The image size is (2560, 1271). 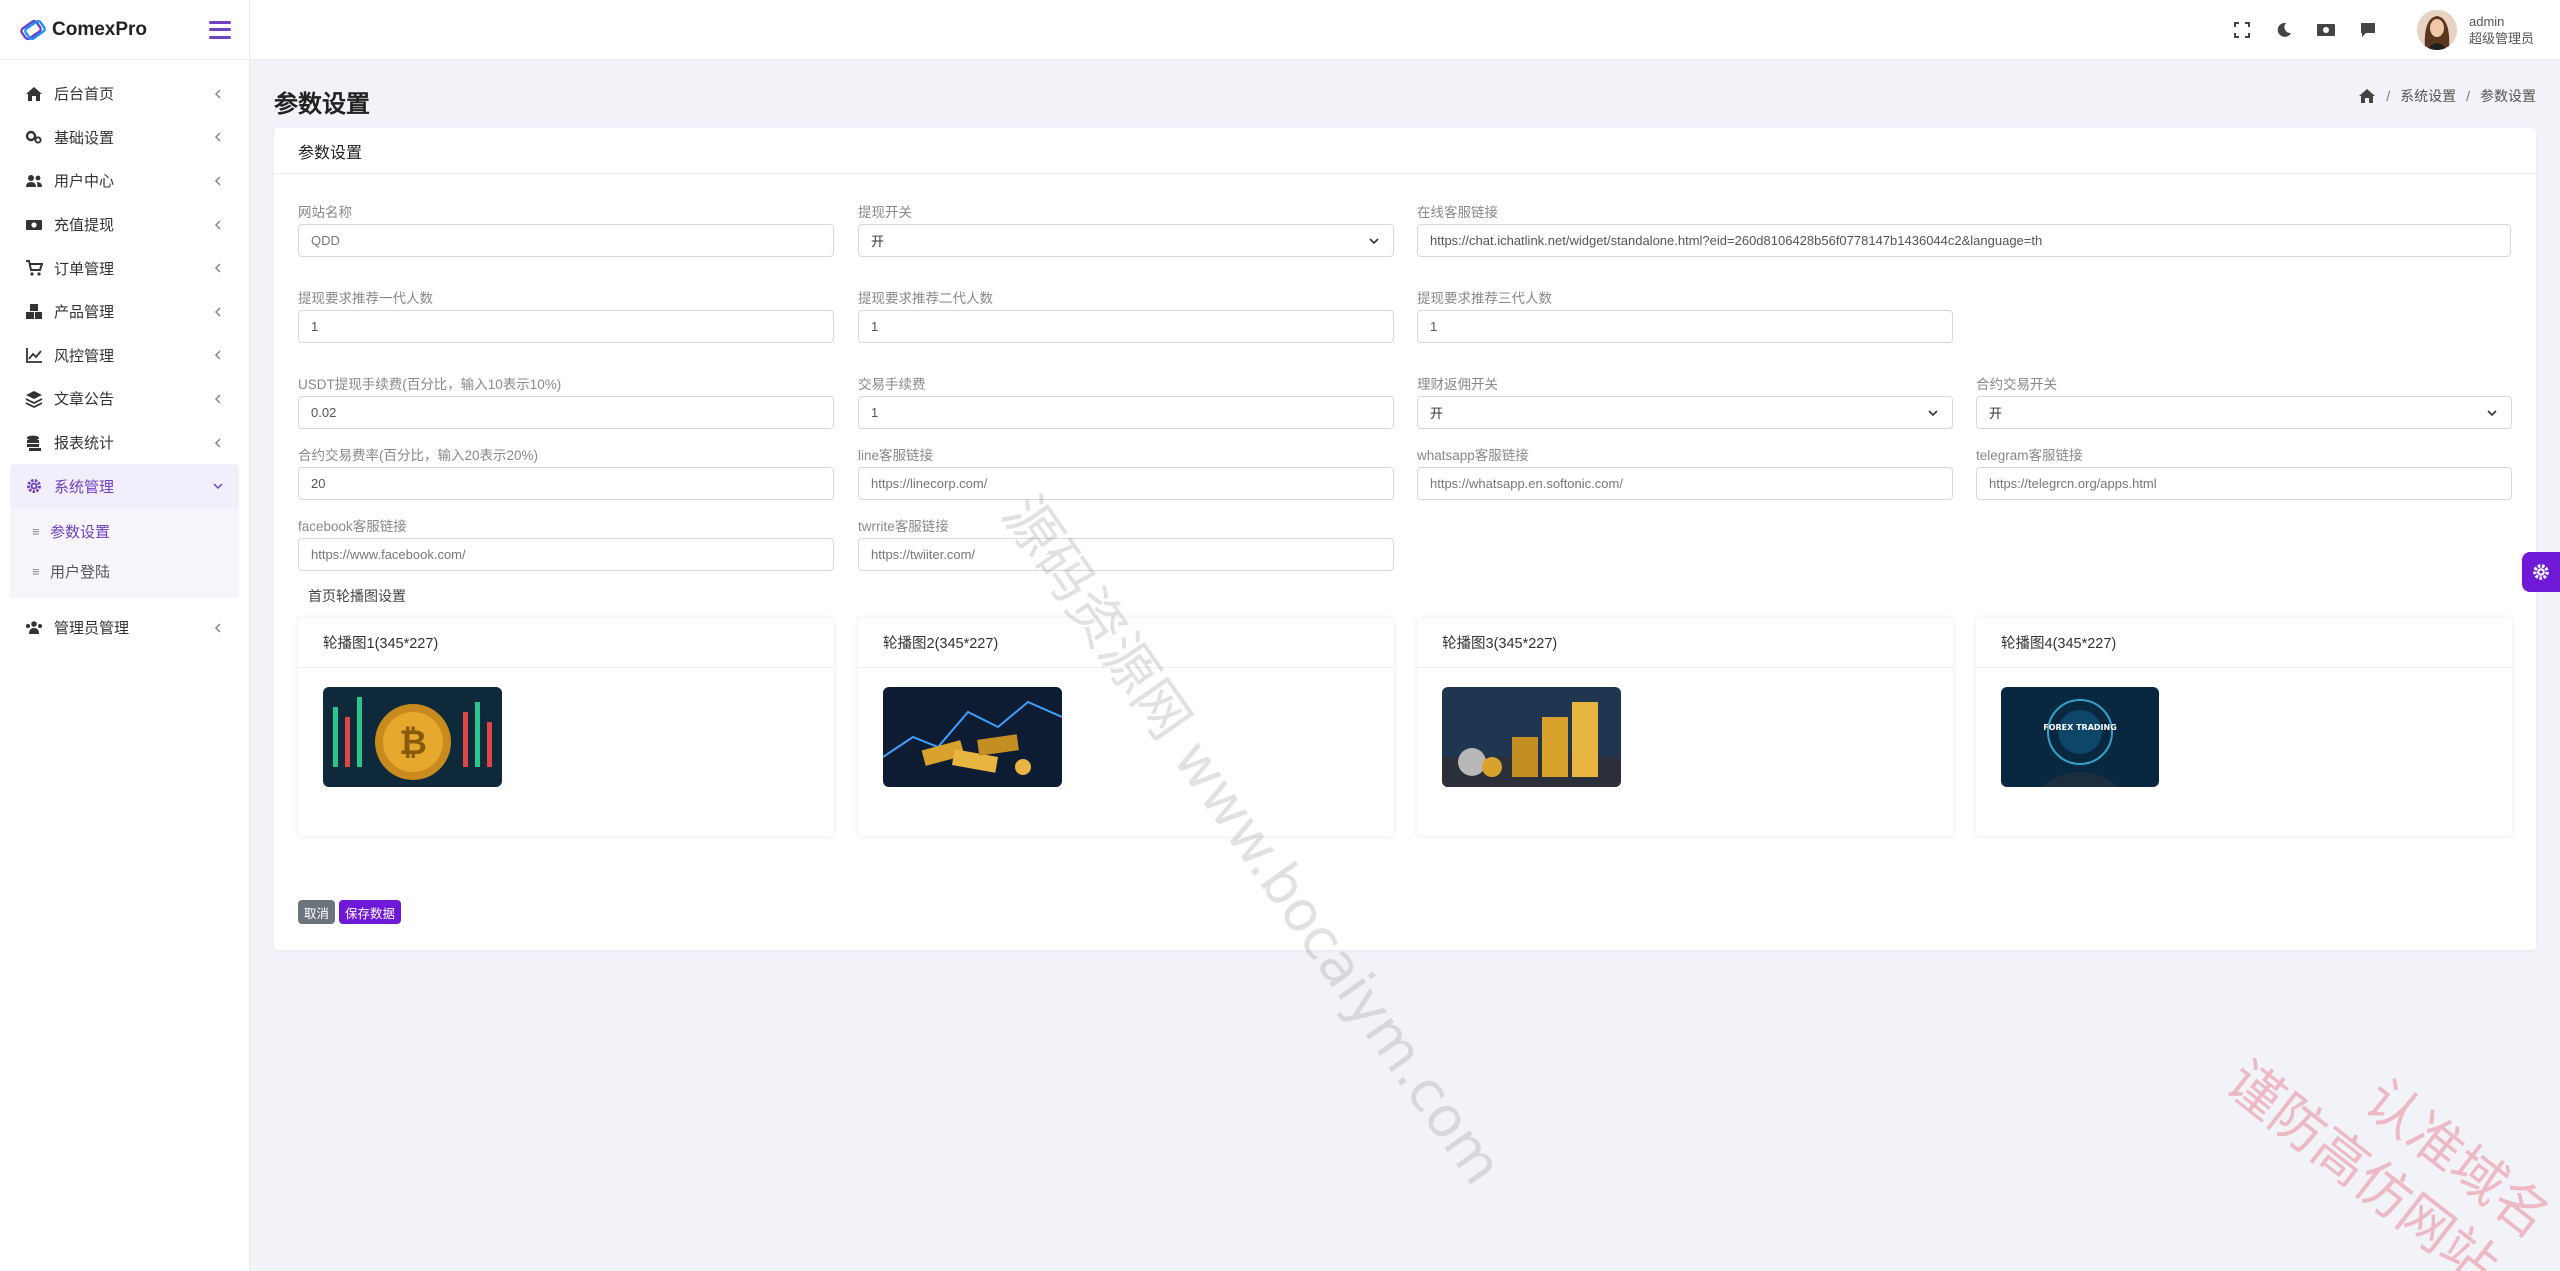 I want to click on gear-icon, so click(x=34, y=486).